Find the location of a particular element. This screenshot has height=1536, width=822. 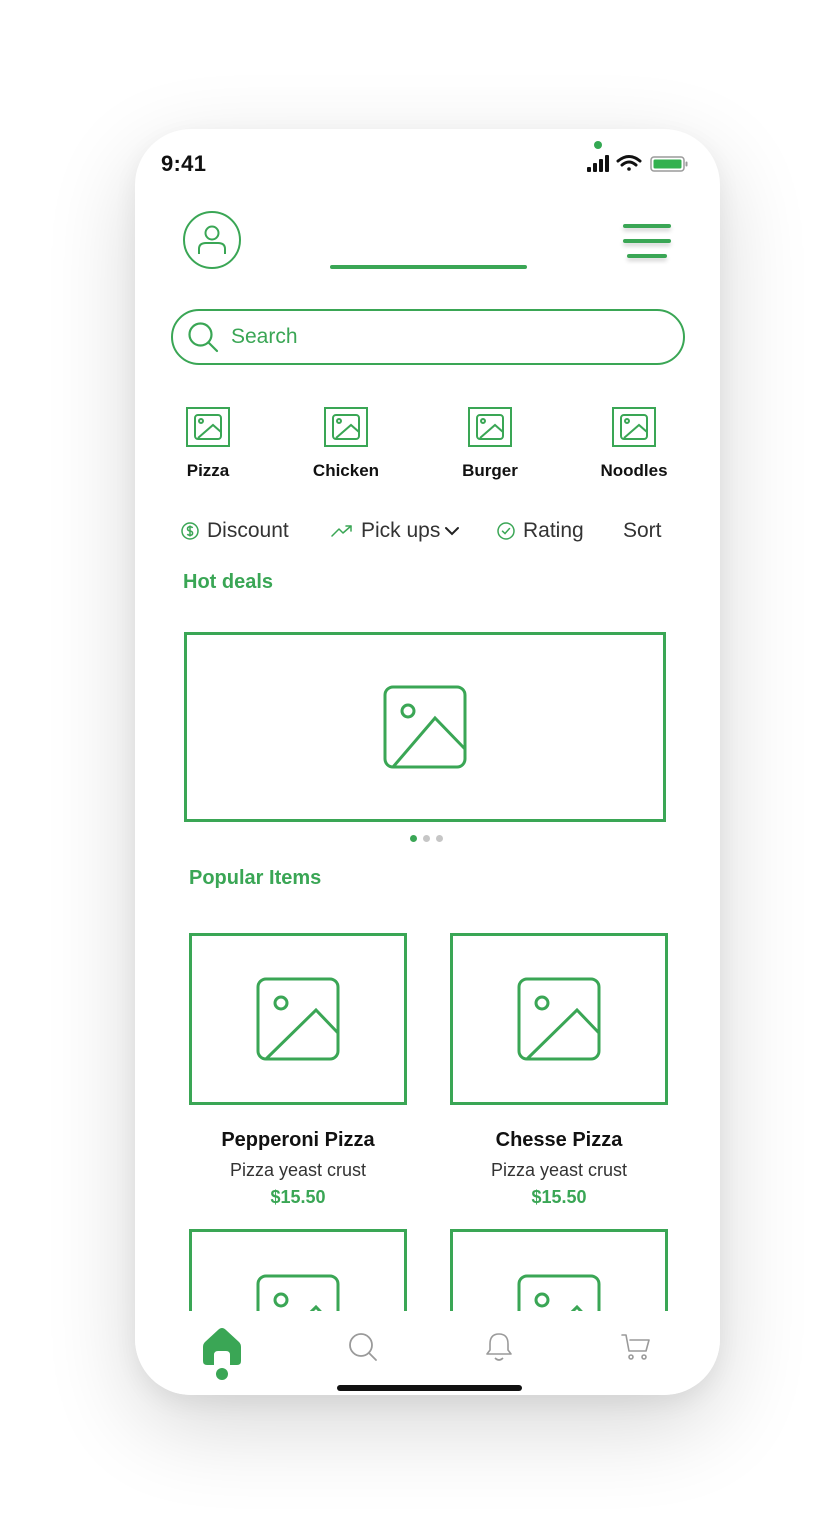

category-burger: Burger is located at coordinates (490, 444).